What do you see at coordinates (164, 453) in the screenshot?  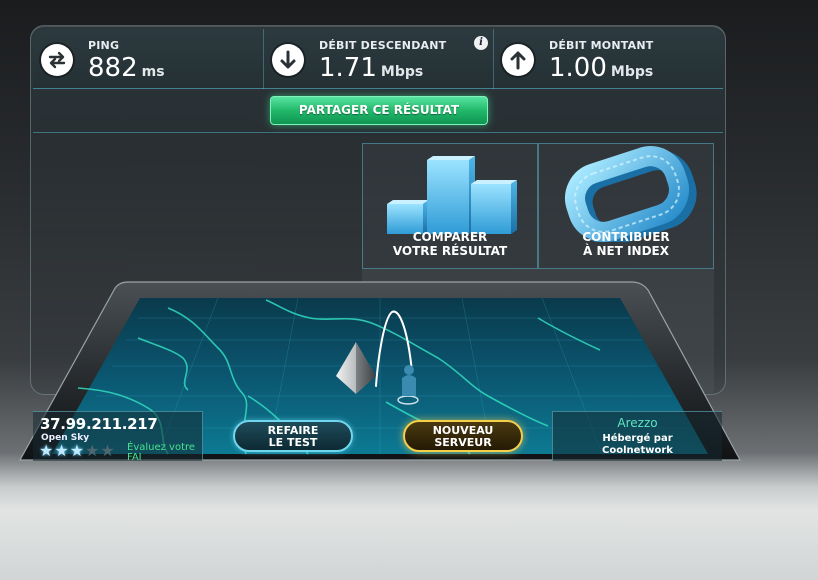 I see `rate-isp-link: Évaluez votre FAI` at bounding box center [164, 453].